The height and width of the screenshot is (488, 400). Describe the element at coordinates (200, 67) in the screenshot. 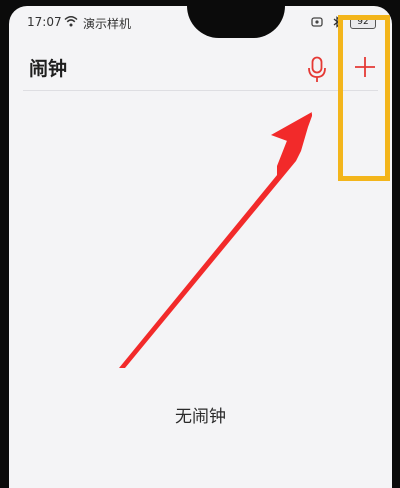

I see `app-header: 闹钟` at that location.